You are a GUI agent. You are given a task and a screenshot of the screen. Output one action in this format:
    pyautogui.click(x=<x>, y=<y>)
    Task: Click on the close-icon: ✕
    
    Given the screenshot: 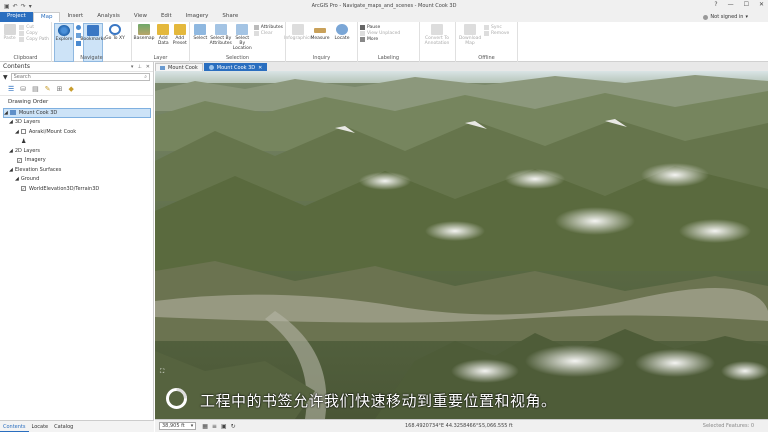 What is the action you would take?
    pyautogui.click(x=260, y=68)
    